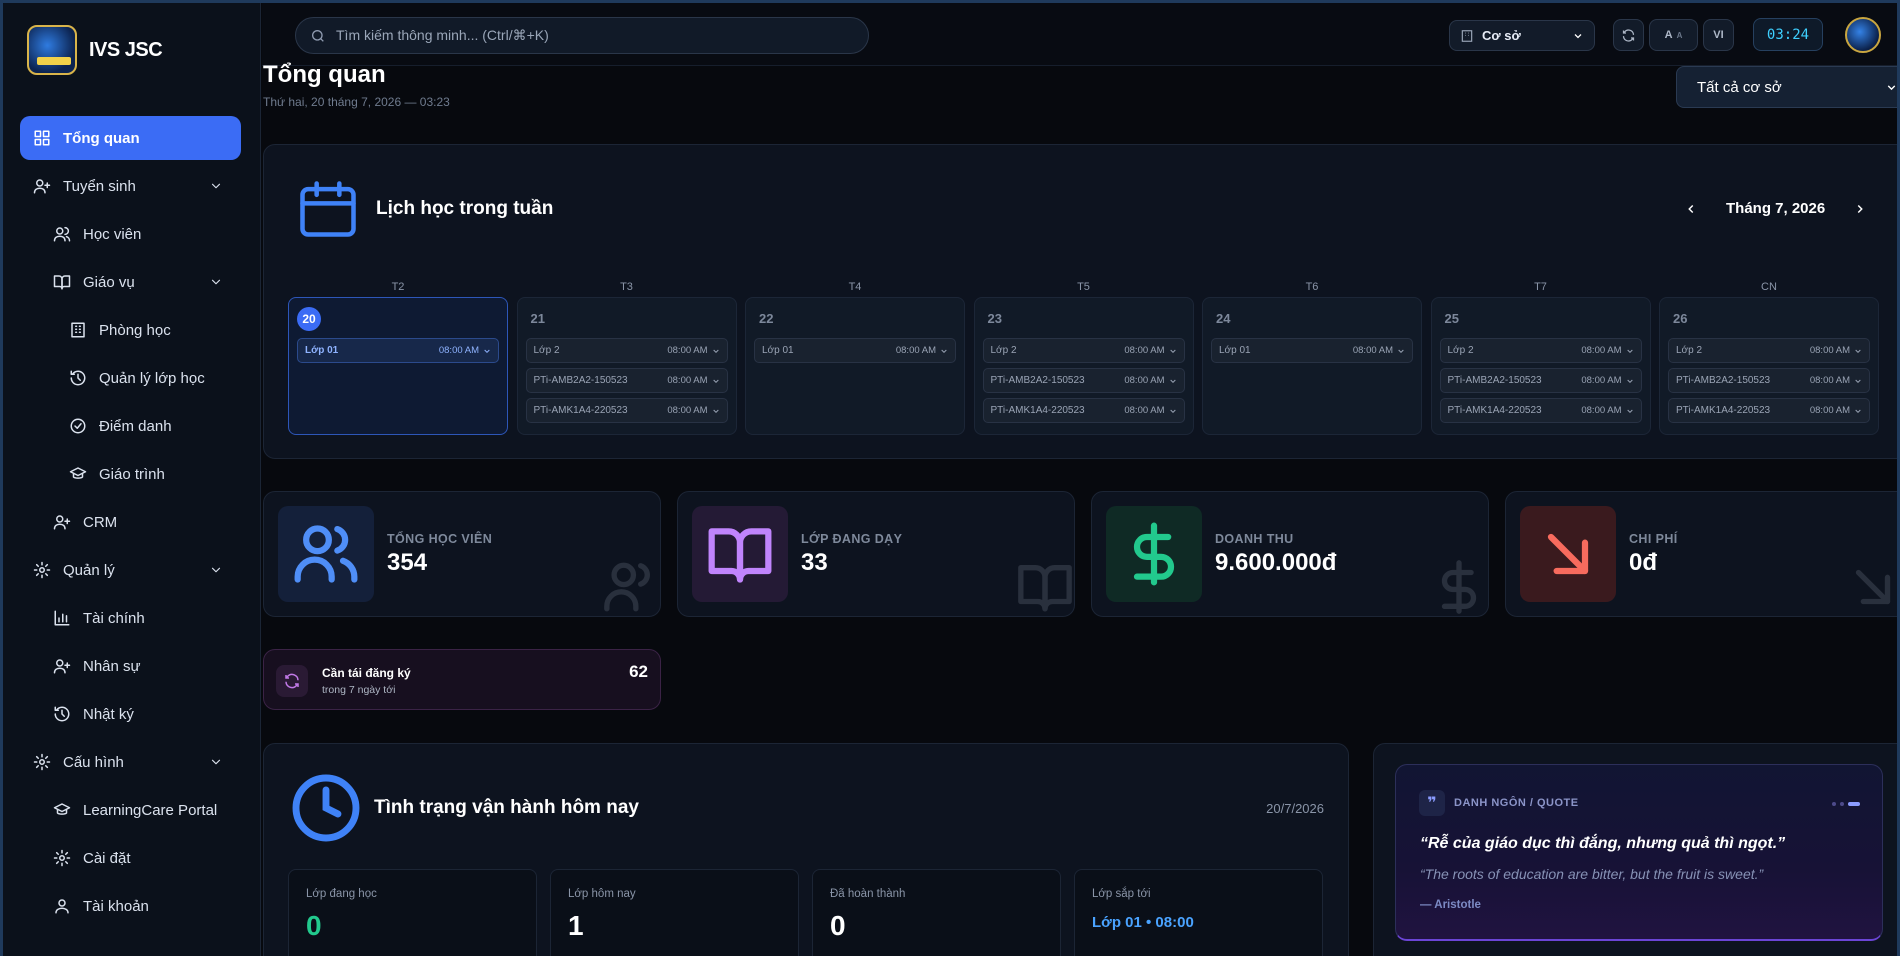 The width and height of the screenshot is (1900, 956). What do you see at coordinates (326, 554) in the screenshot?
I see `users-icon` at bounding box center [326, 554].